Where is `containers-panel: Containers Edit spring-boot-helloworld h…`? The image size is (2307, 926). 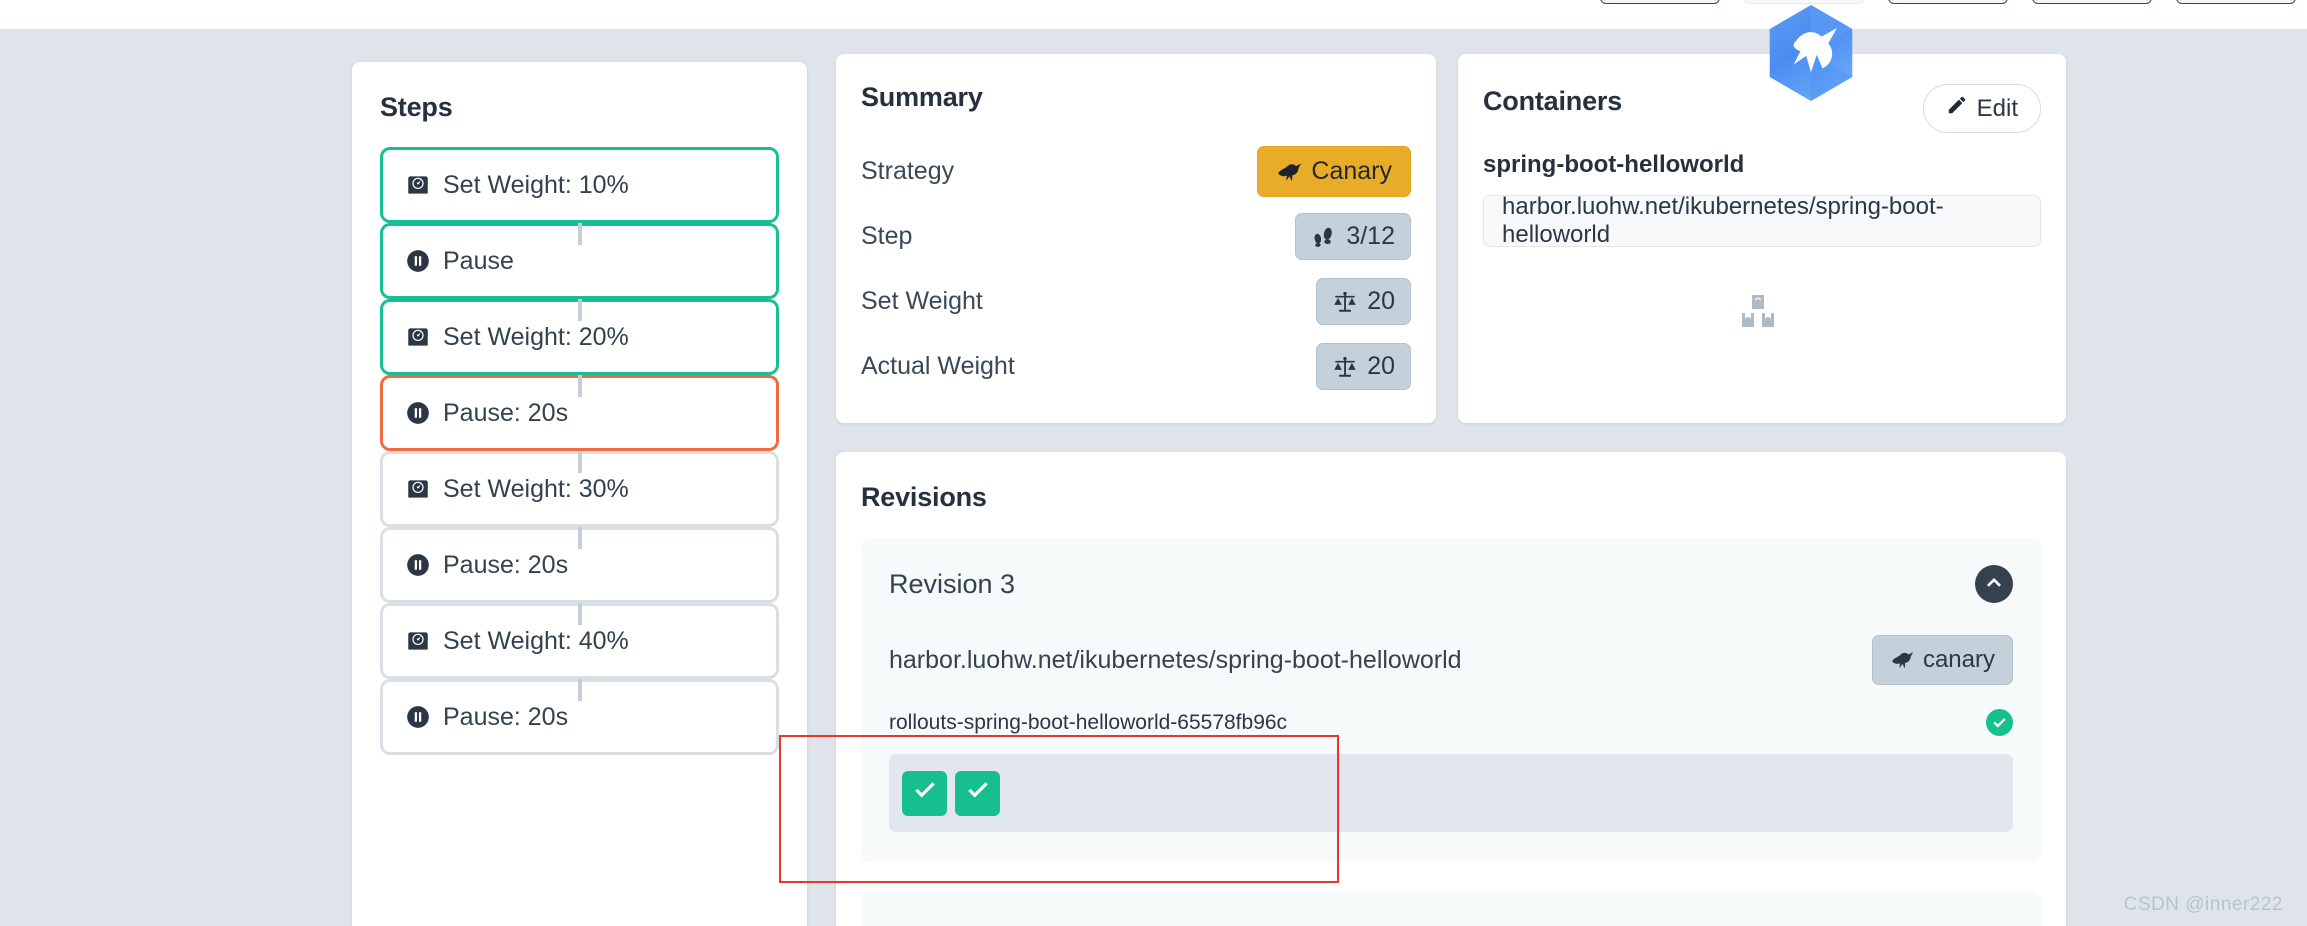 containers-panel: Containers Edit spring-boot-helloworld h… is located at coordinates (1762, 238).